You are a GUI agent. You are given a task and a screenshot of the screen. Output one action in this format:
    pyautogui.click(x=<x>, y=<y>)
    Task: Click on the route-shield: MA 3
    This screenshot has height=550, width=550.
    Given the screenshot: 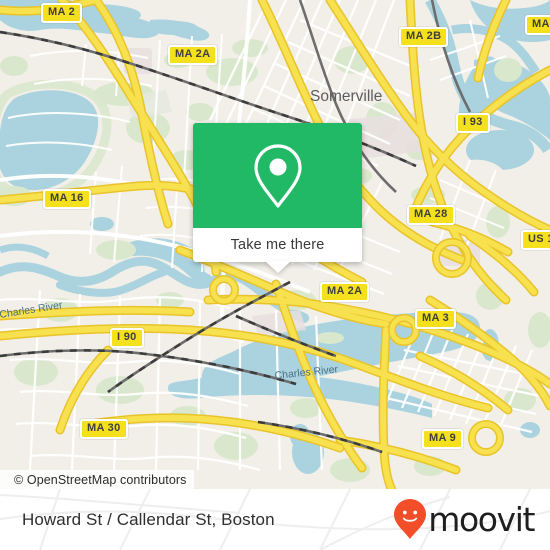 What is the action you would take?
    pyautogui.click(x=436, y=318)
    